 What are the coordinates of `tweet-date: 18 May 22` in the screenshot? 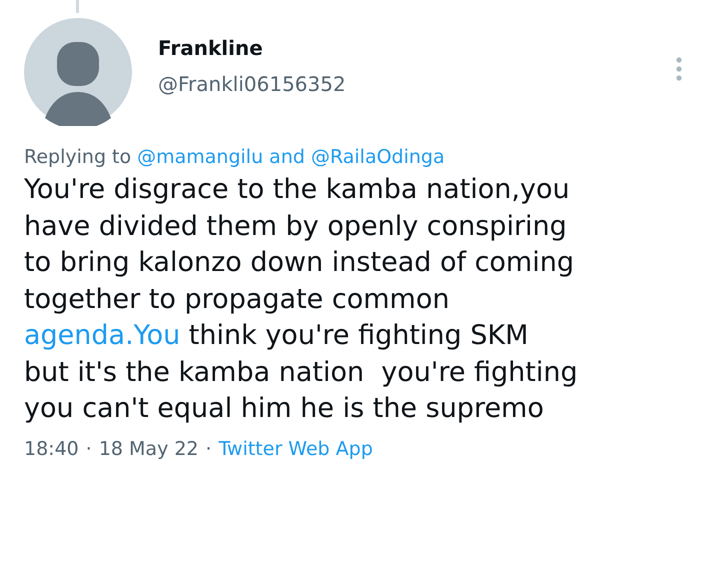 It's located at (148, 449).